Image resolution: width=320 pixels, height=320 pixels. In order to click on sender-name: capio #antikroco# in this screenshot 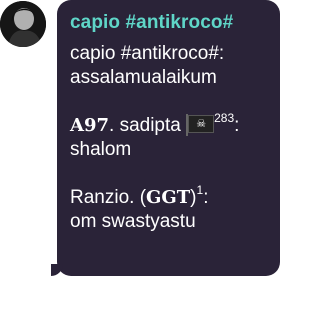, I will do `click(175, 23)`.